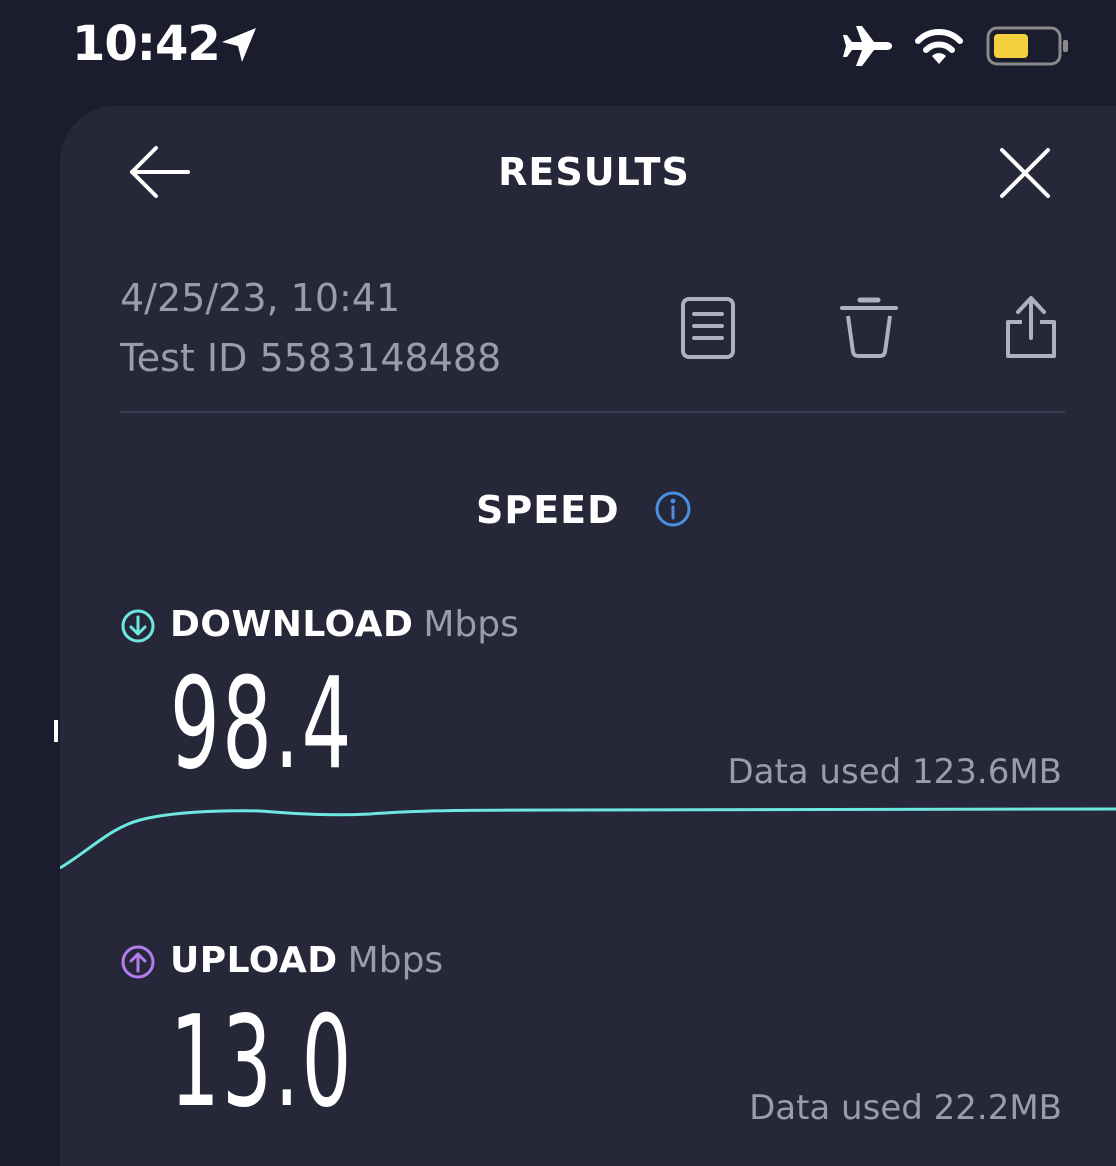  What do you see at coordinates (311, 358) in the screenshot?
I see `test-id: Test ID 5583148488` at bounding box center [311, 358].